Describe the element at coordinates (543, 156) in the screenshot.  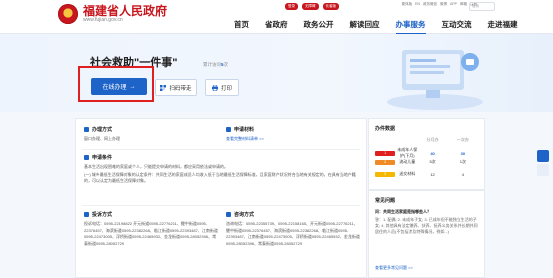
I see `customer-service-icon` at that location.